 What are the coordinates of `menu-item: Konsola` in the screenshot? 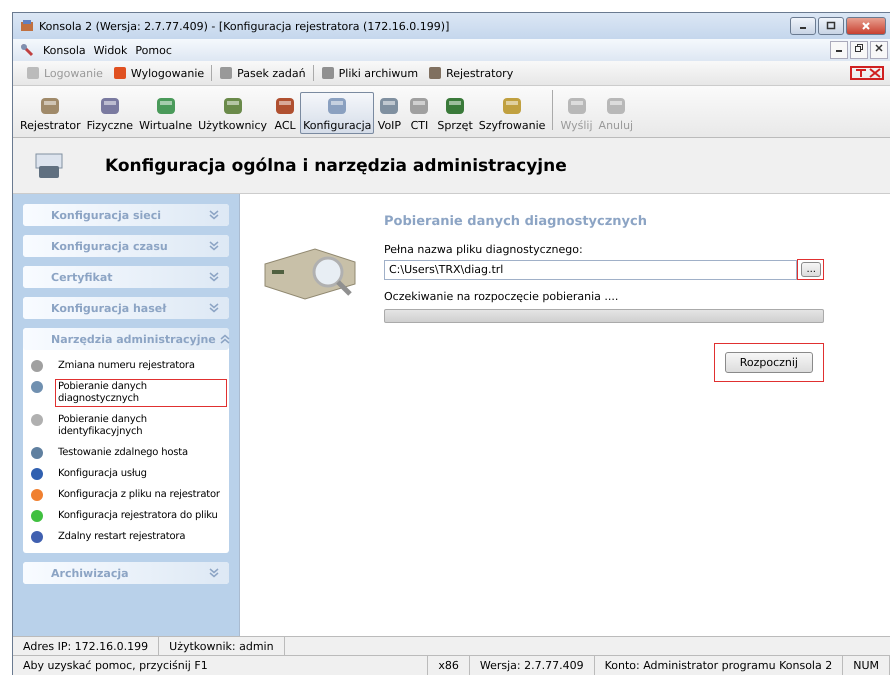 It's located at (64, 50).